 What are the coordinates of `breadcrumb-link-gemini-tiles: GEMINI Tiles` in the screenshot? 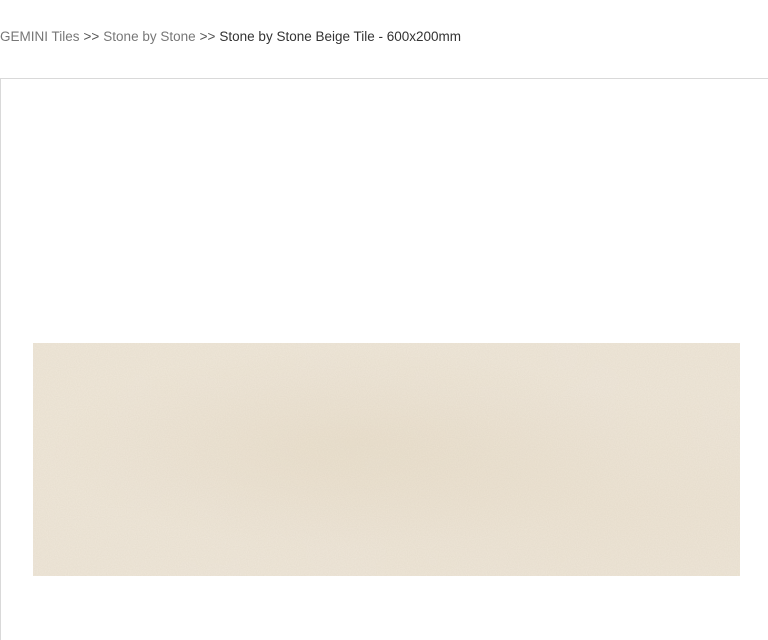 It's located at (40, 36).